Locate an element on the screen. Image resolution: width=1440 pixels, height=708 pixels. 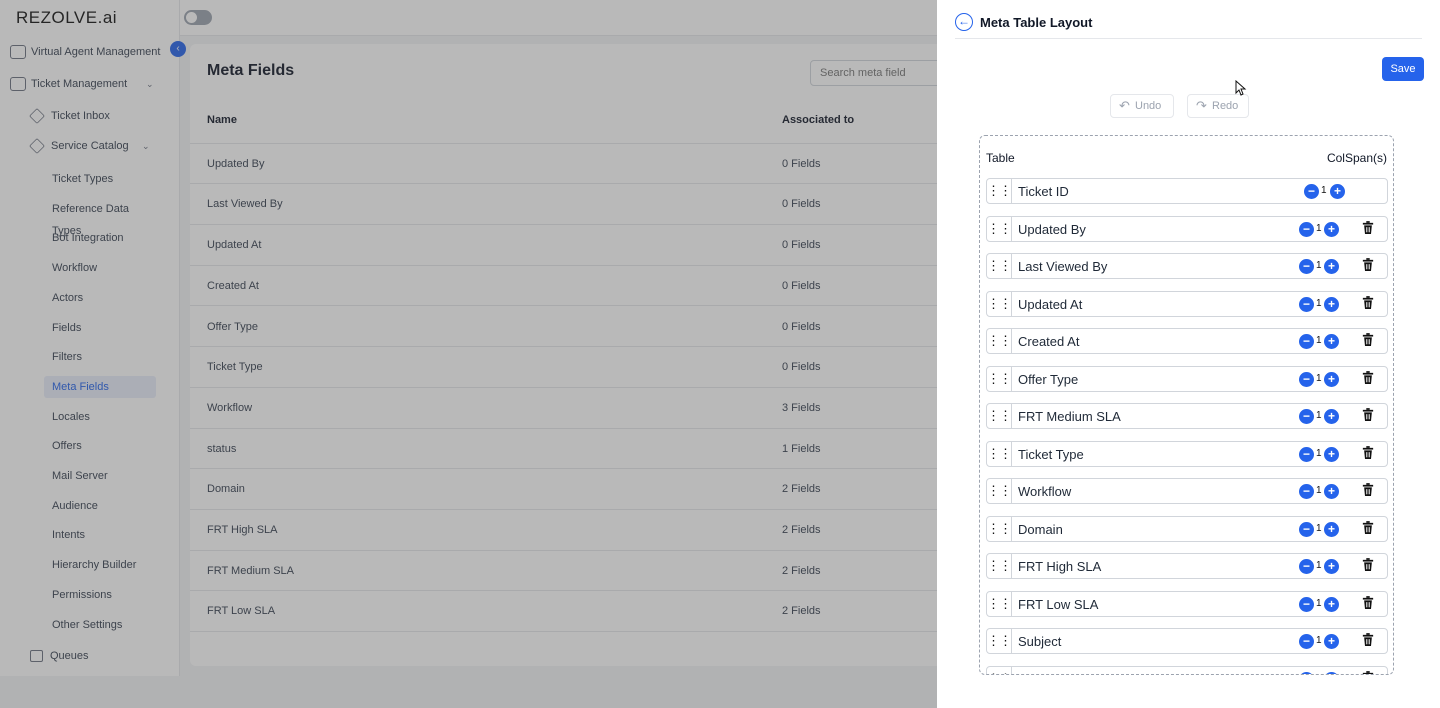
layout-field-row: ⋮⋮ Ticket Type −1 + is located at coordinates (1187, 453).